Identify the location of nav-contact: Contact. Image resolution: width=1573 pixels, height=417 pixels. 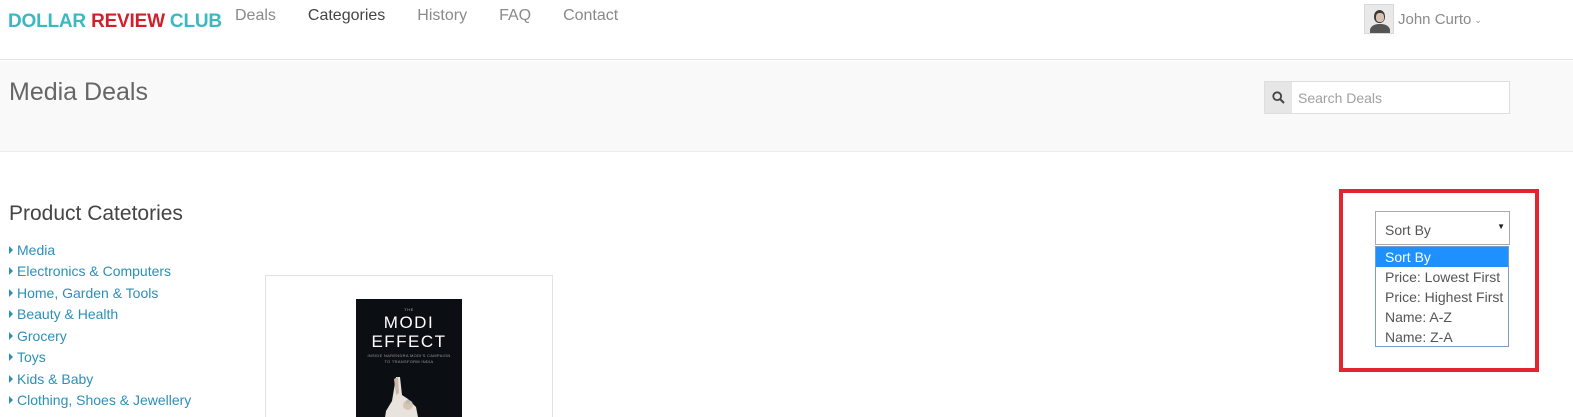
(590, 16).